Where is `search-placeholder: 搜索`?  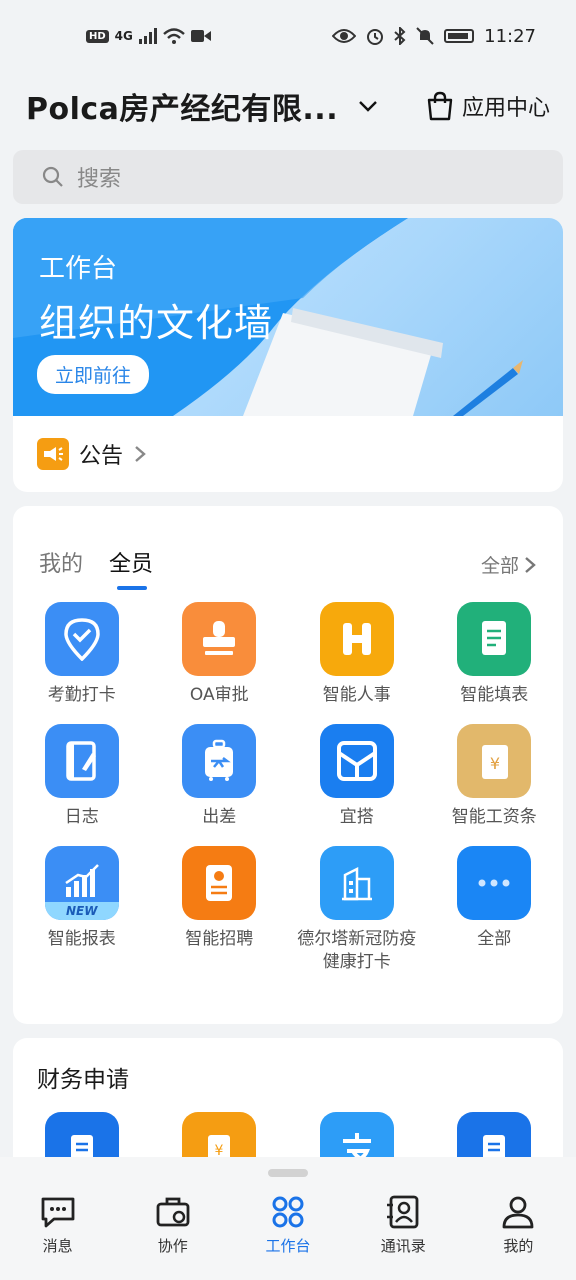 search-placeholder: 搜索 is located at coordinates (99, 179).